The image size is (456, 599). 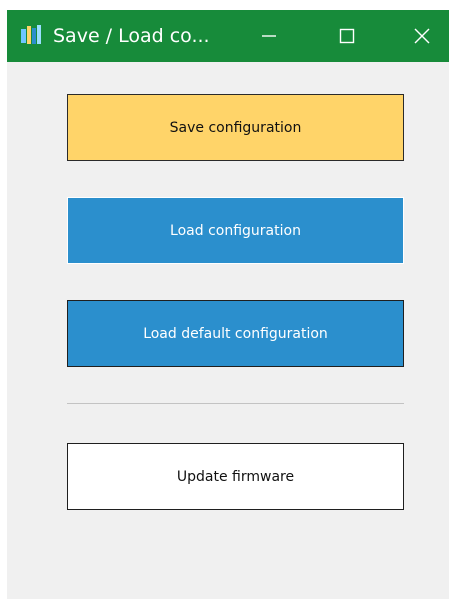 I want to click on load-default-configuration-label: Load default configuration, so click(x=235, y=333).